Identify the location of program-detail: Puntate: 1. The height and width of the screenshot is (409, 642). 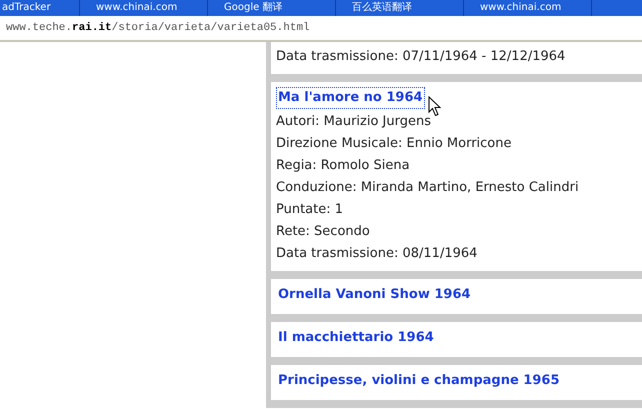
(310, 210).